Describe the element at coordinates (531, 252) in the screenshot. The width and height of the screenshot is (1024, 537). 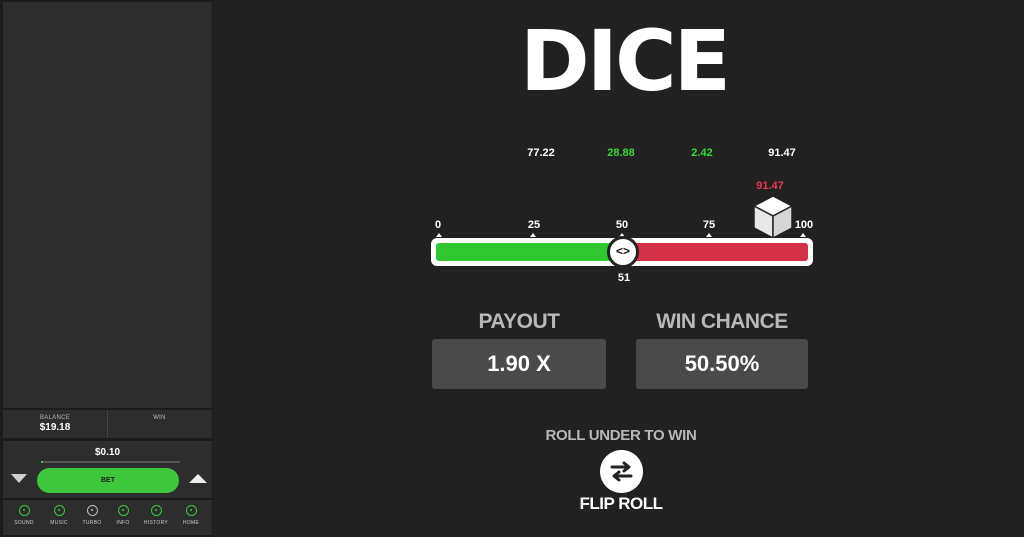
I see `win-range-bar` at that location.